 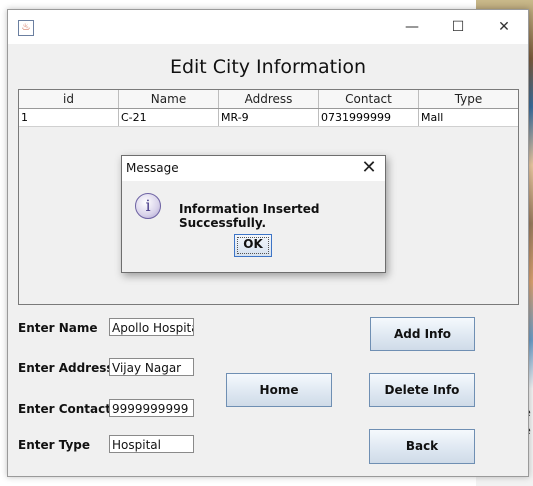 I want to click on dialog-message: Information Inserted Successfully., so click(x=249, y=216).